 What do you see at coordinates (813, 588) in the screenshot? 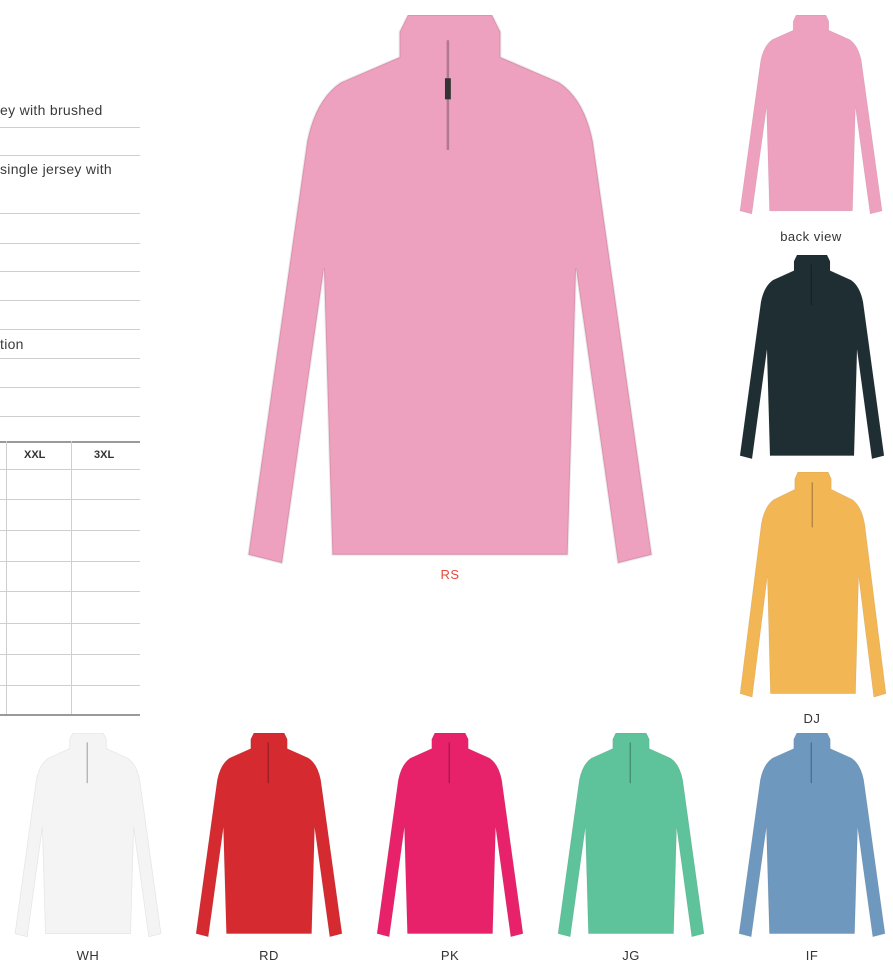
I see `variant-image-dj` at bounding box center [813, 588].